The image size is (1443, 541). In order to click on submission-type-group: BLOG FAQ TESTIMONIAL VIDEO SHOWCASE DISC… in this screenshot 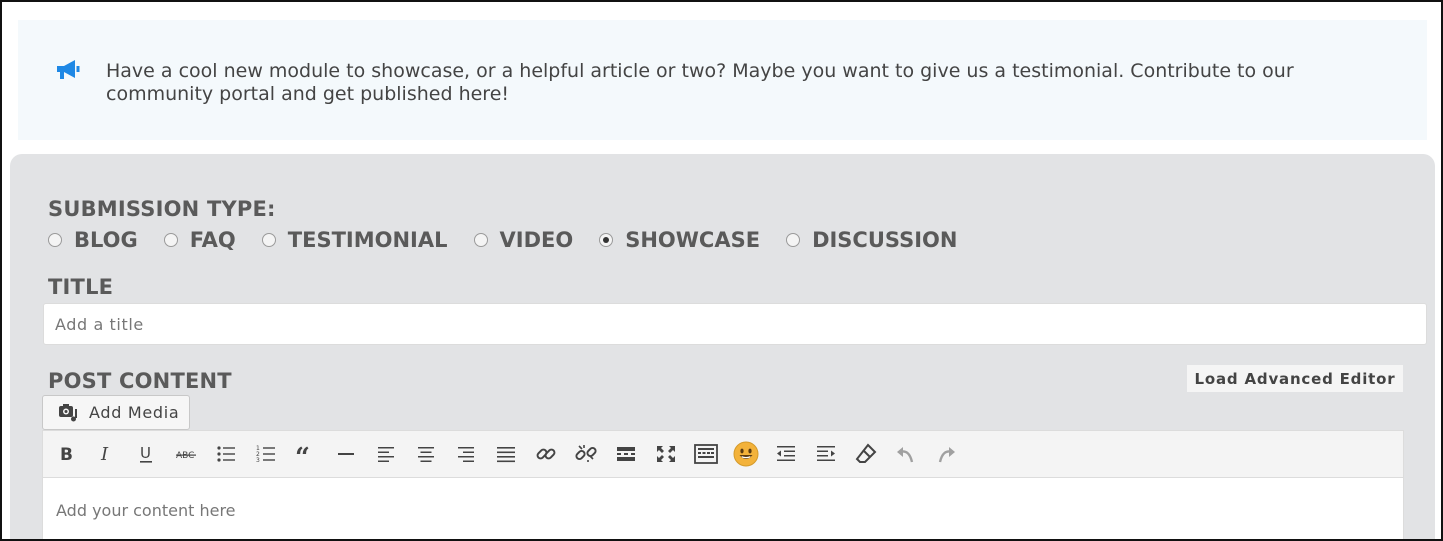, I will do `click(515, 240)`.